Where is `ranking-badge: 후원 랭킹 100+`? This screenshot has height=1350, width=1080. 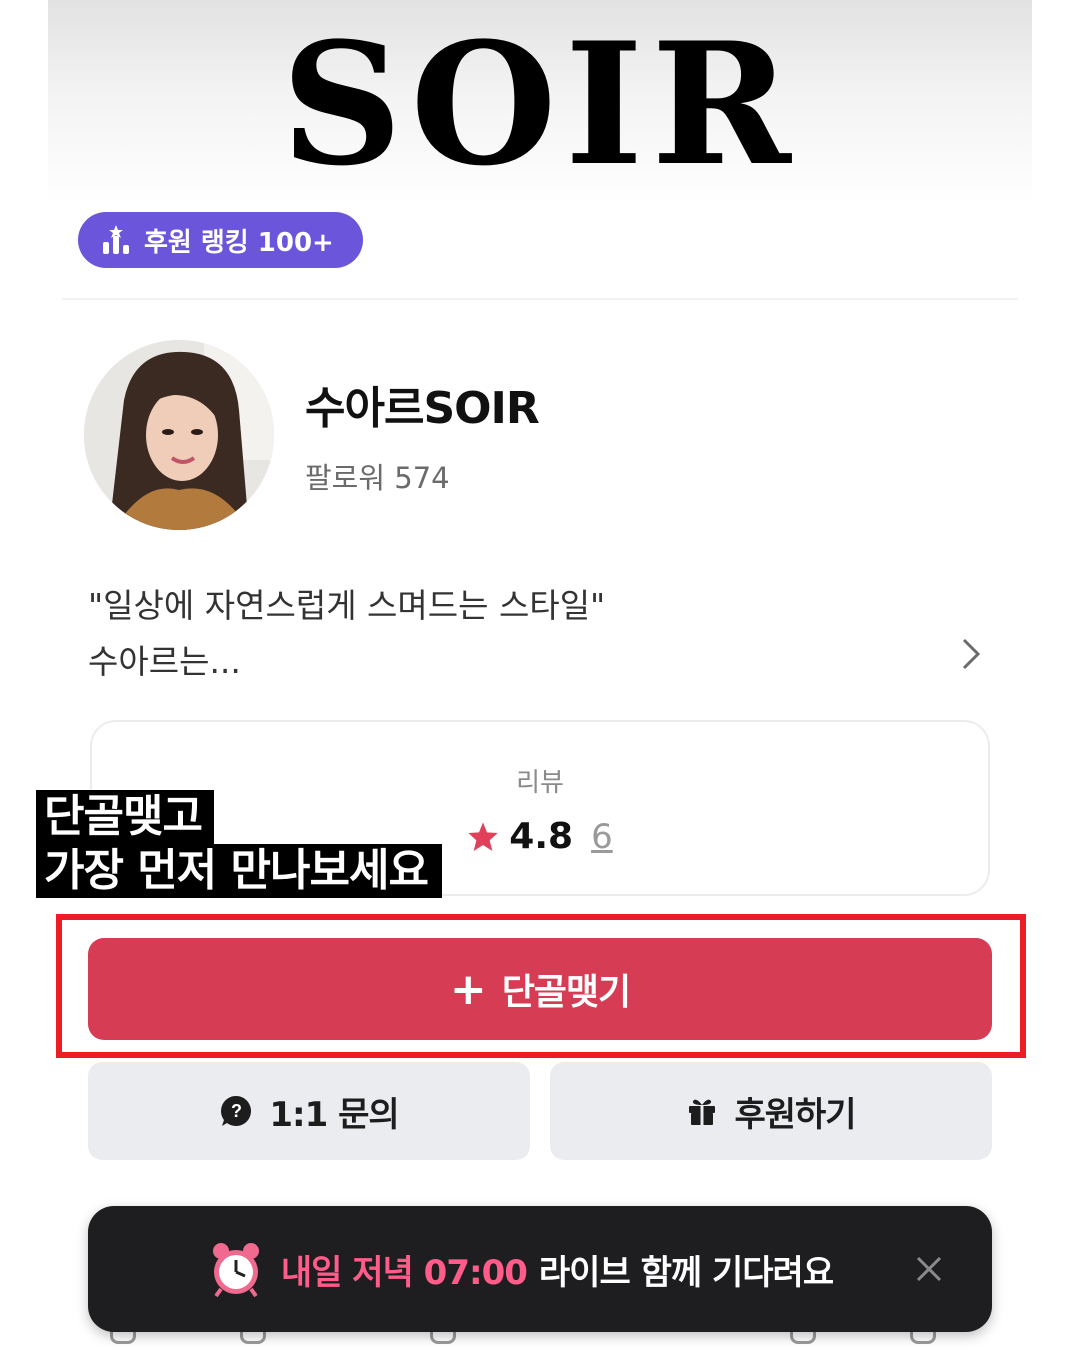
ranking-badge: 후원 랭킹 100+ is located at coordinates (220, 240).